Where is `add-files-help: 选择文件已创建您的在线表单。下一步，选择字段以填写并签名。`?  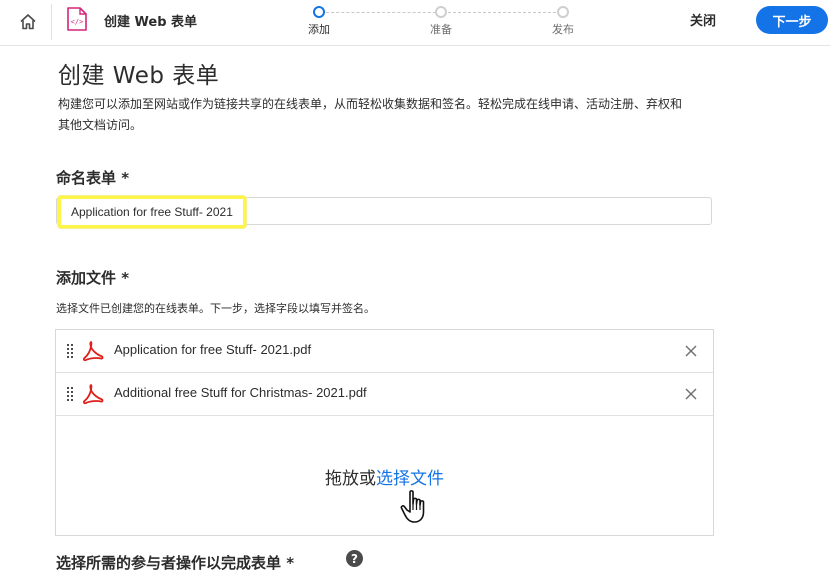
add-files-help: 选择文件已创建您的在线表单。下一步，选择字段以填写并签名。 is located at coordinates (215, 308).